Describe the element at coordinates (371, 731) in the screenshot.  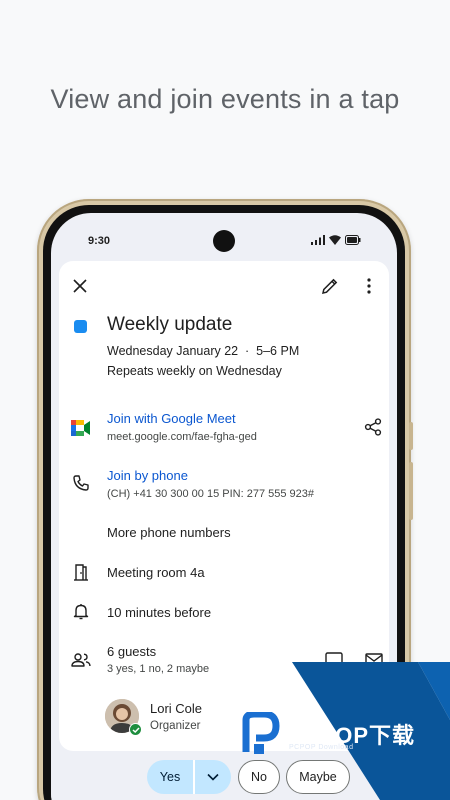
I see `watermark-banner` at that location.